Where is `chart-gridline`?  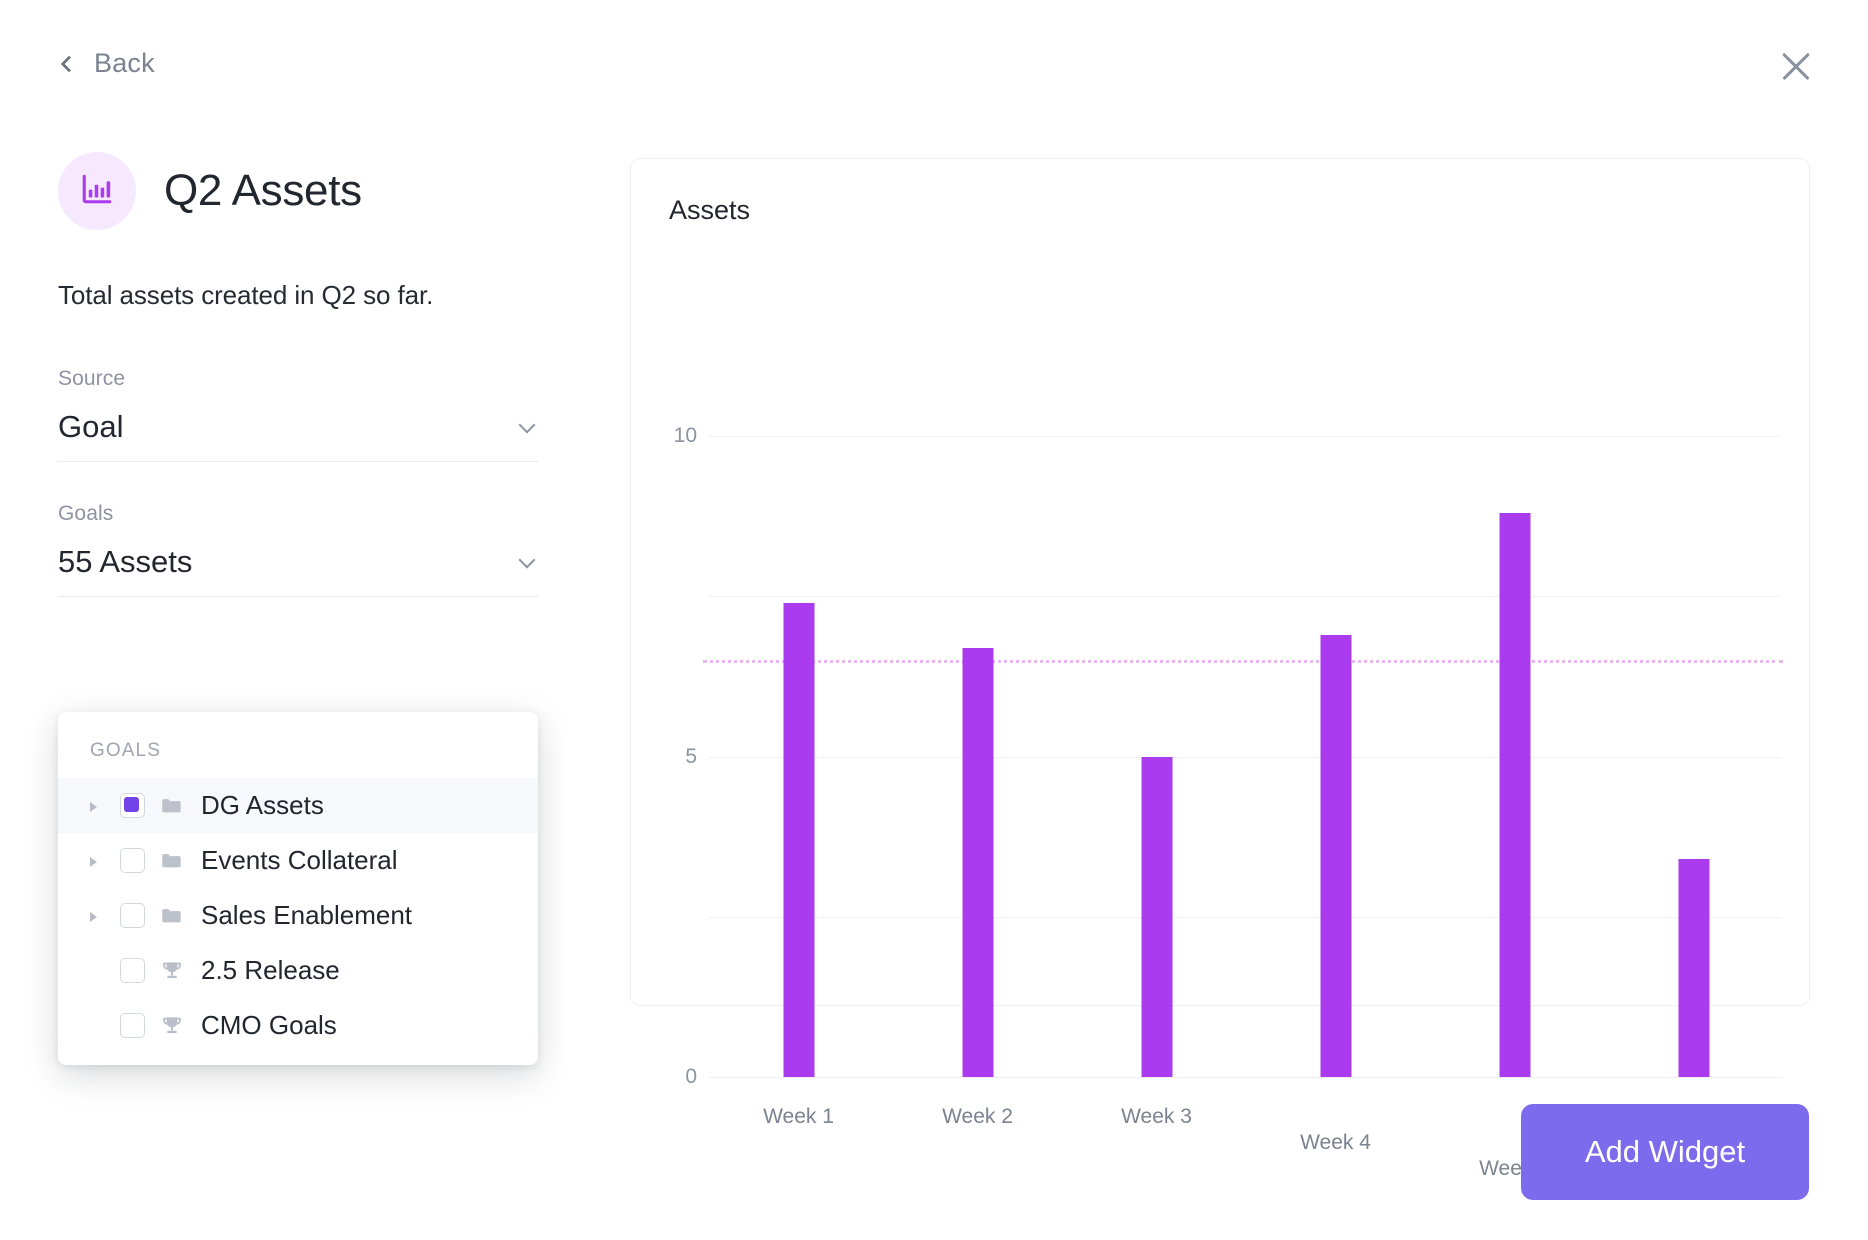 chart-gridline is located at coordinates (1245, 1077).